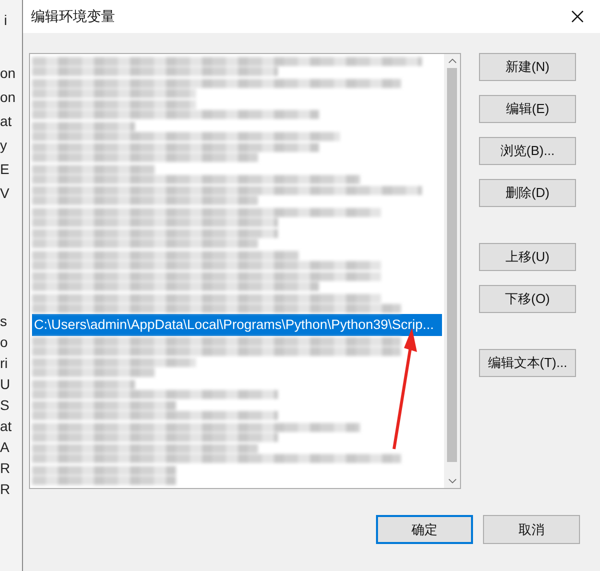 The height and width of the screenshot is (571, 600). I want to click on scroll-down-icon, so click(452, 481).